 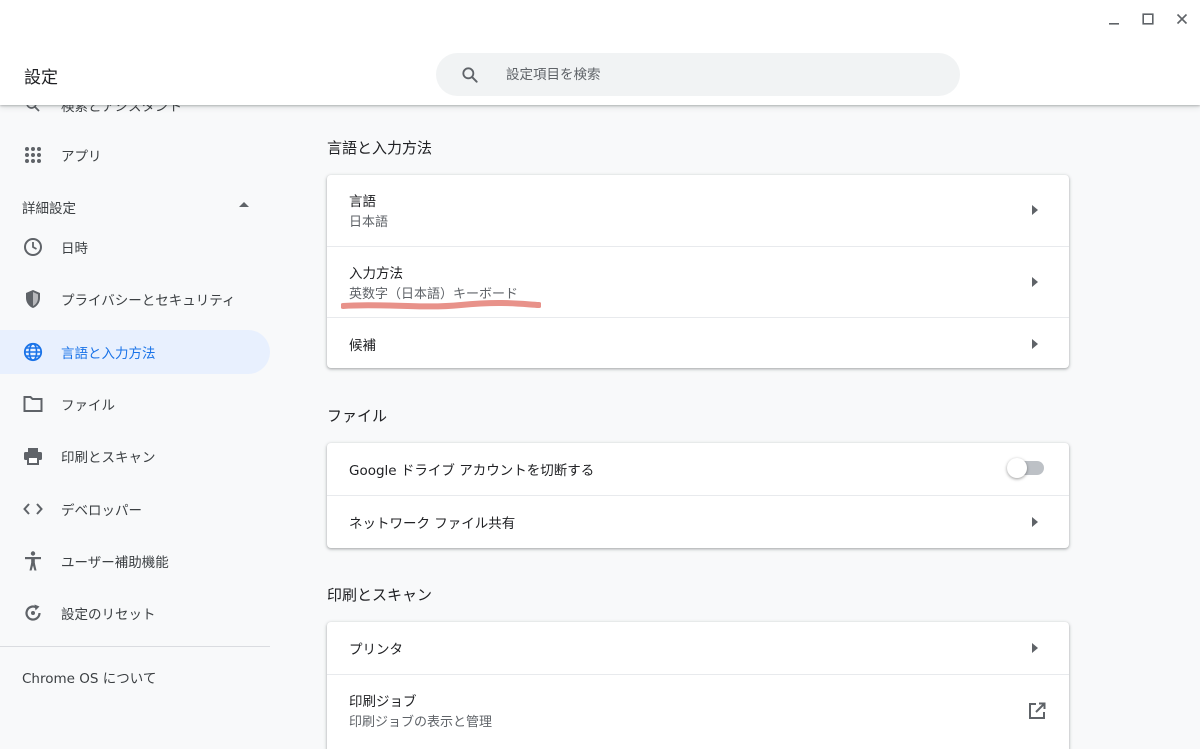 I want to click on sidebar-item-label: アプリ, so click(x=81, y=157).